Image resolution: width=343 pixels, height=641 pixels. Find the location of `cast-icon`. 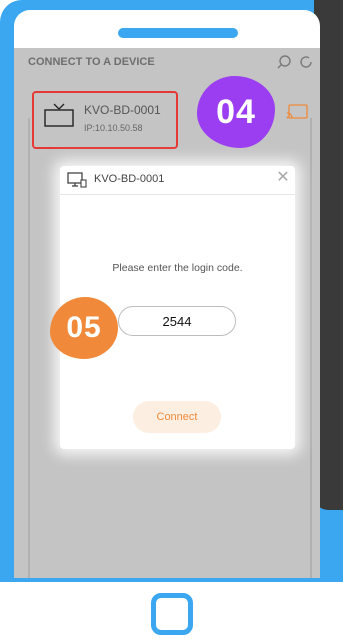

cast-icon is located at coordinates (297, 112).